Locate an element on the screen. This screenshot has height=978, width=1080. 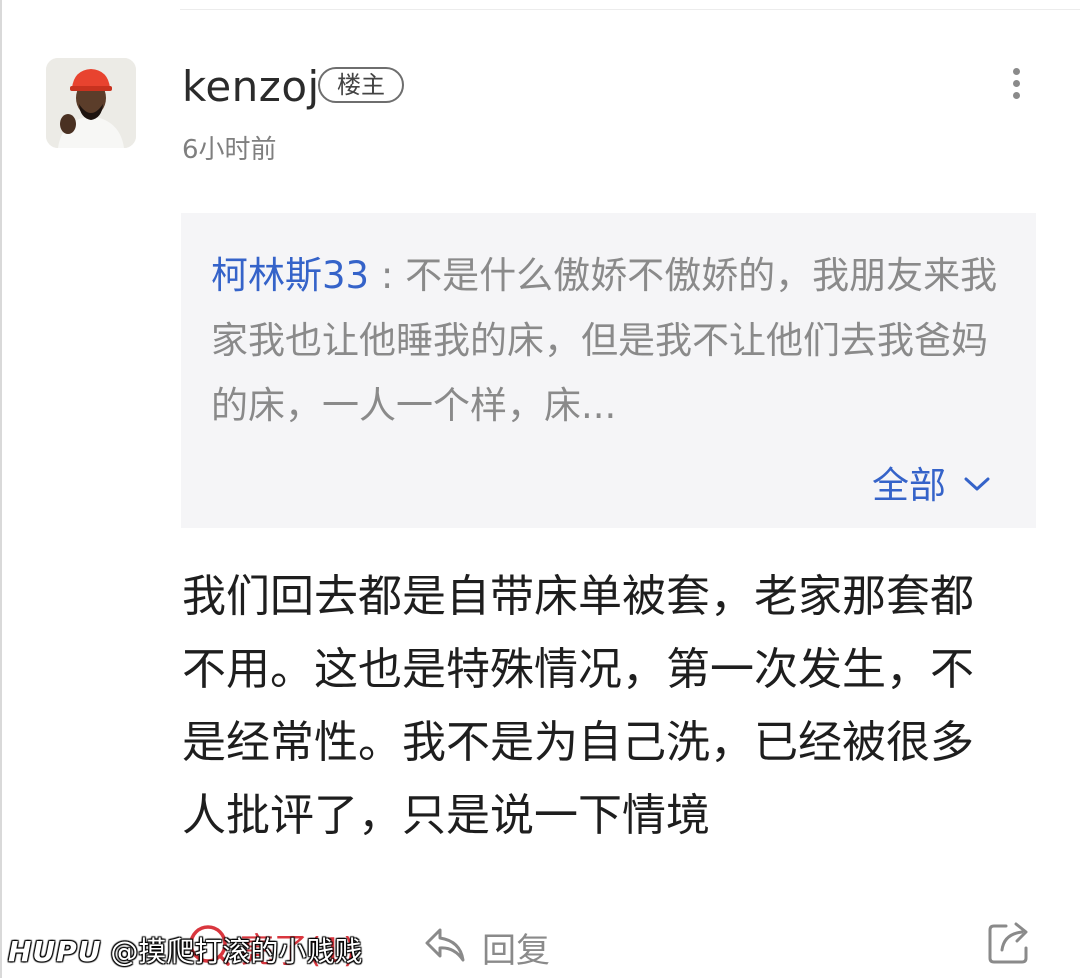
avatar-image is located at coordinates (91, 103).